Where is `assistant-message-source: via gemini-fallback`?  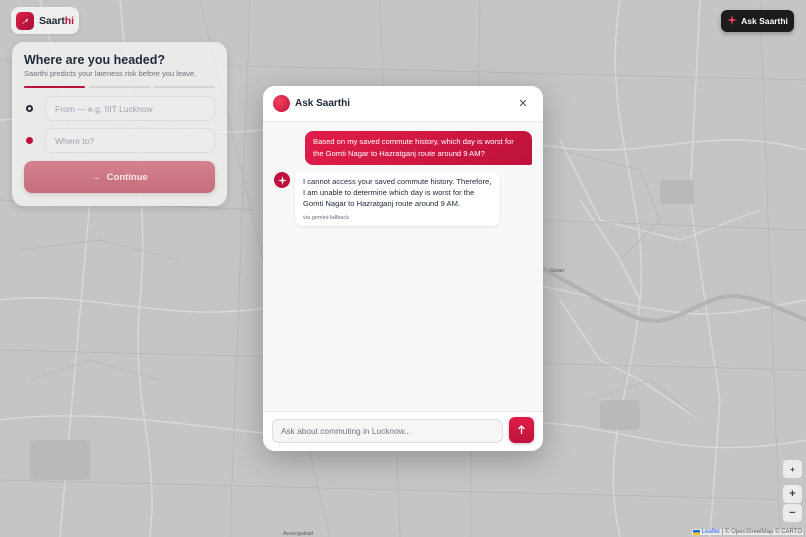 assistant-message-source: via gemini-fallback is located at coordinates (326, 218).